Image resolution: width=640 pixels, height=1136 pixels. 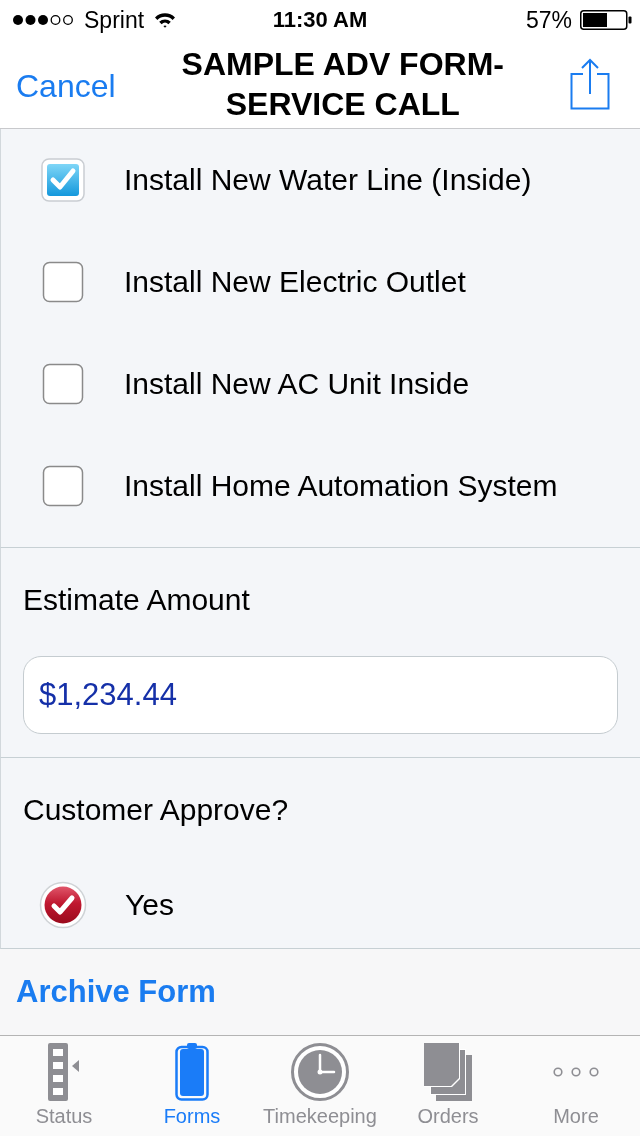 What do you see at coordinates (448, 1072) in the screenshot?
I see `documents-icon` at bounding box center [448, 1072].